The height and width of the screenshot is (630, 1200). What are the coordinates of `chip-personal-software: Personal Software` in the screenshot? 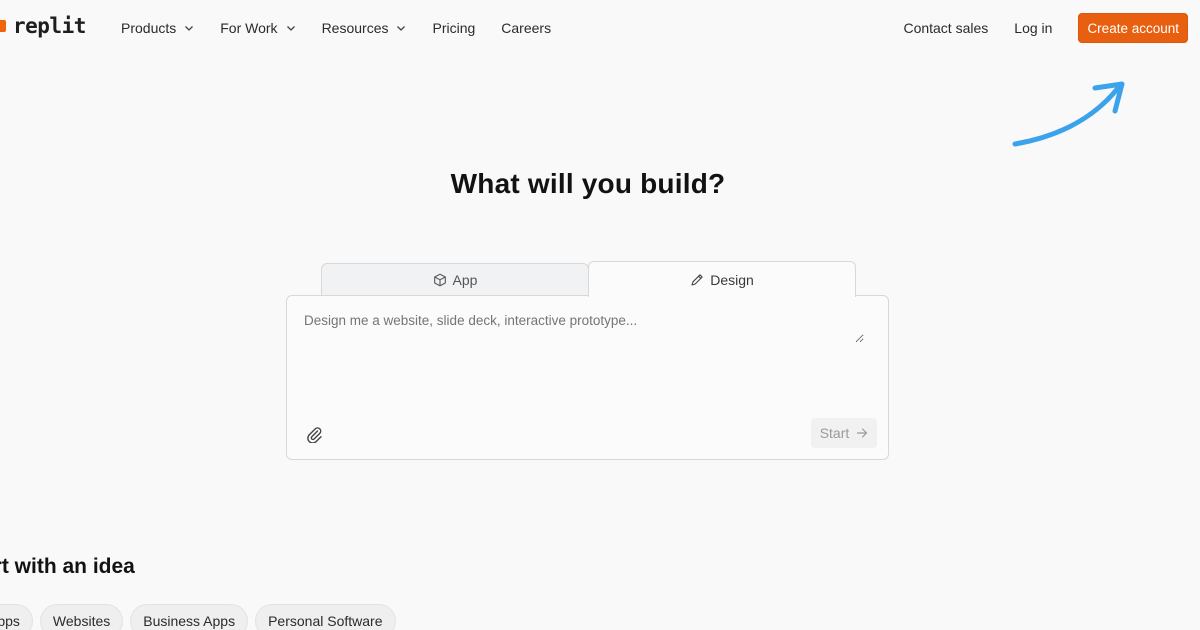 It's located at (325, 617).